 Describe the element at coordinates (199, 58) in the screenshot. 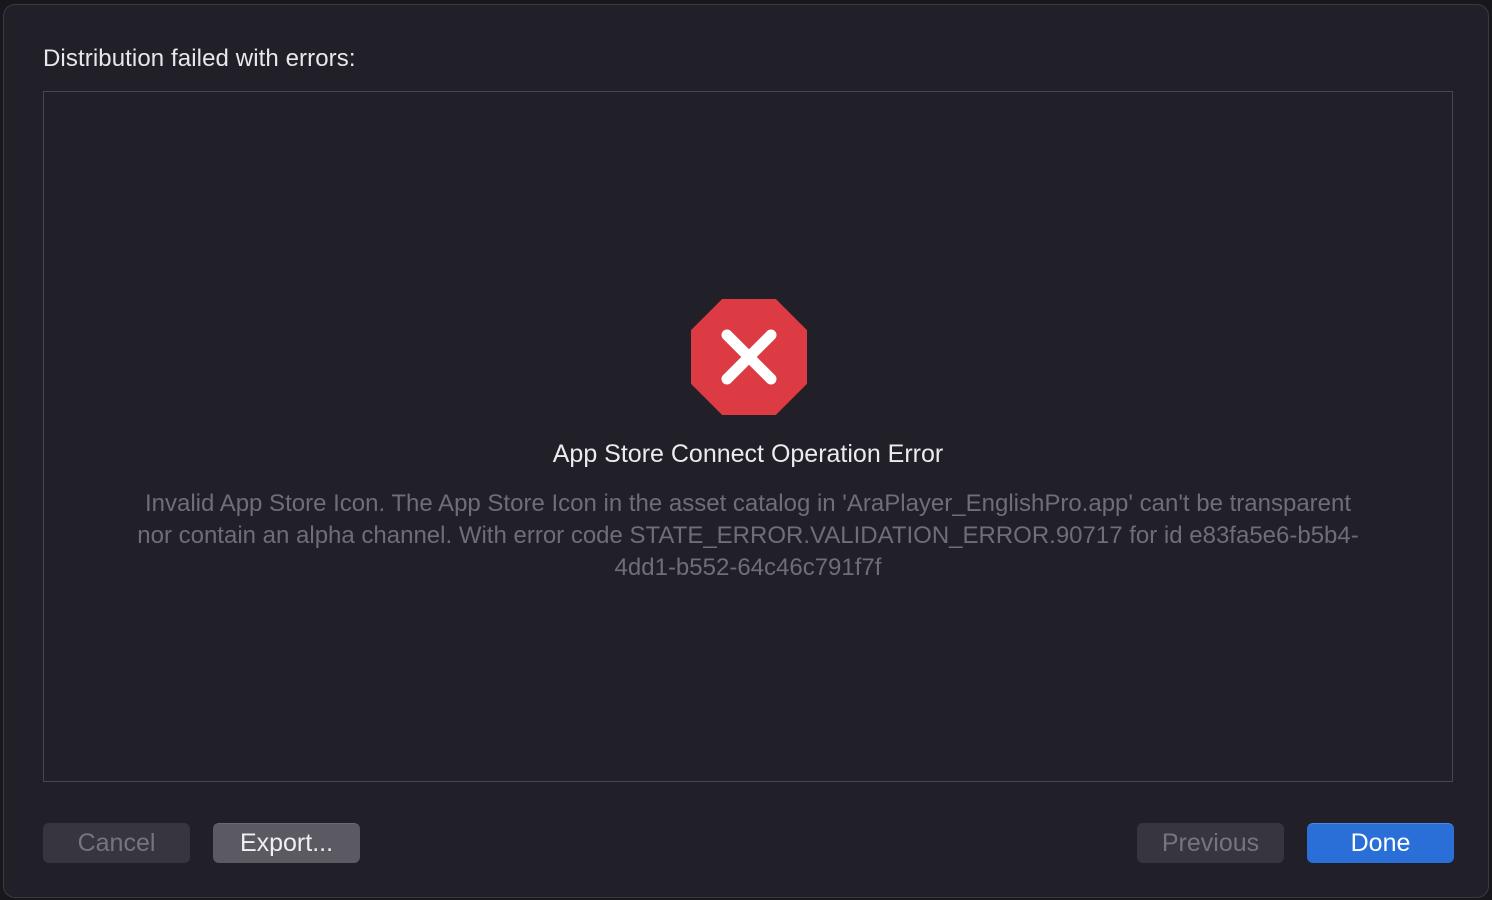

I see `sheet-header: Distribution failed with errors:` at that location.